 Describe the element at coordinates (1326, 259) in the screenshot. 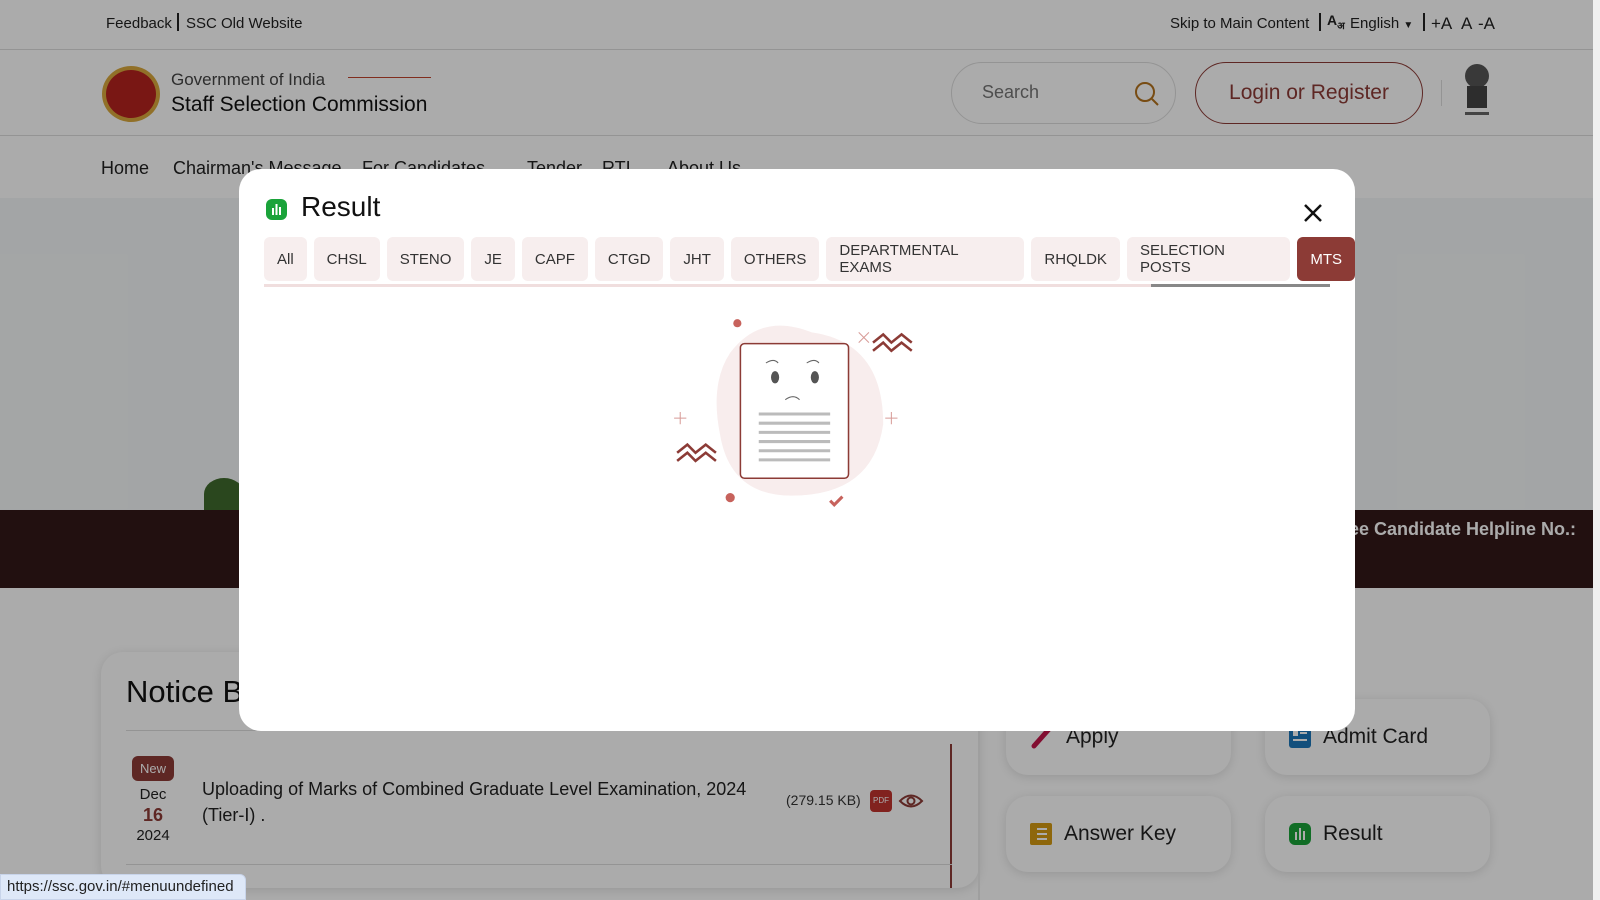

I see `tab-mts: MTS` at that location.